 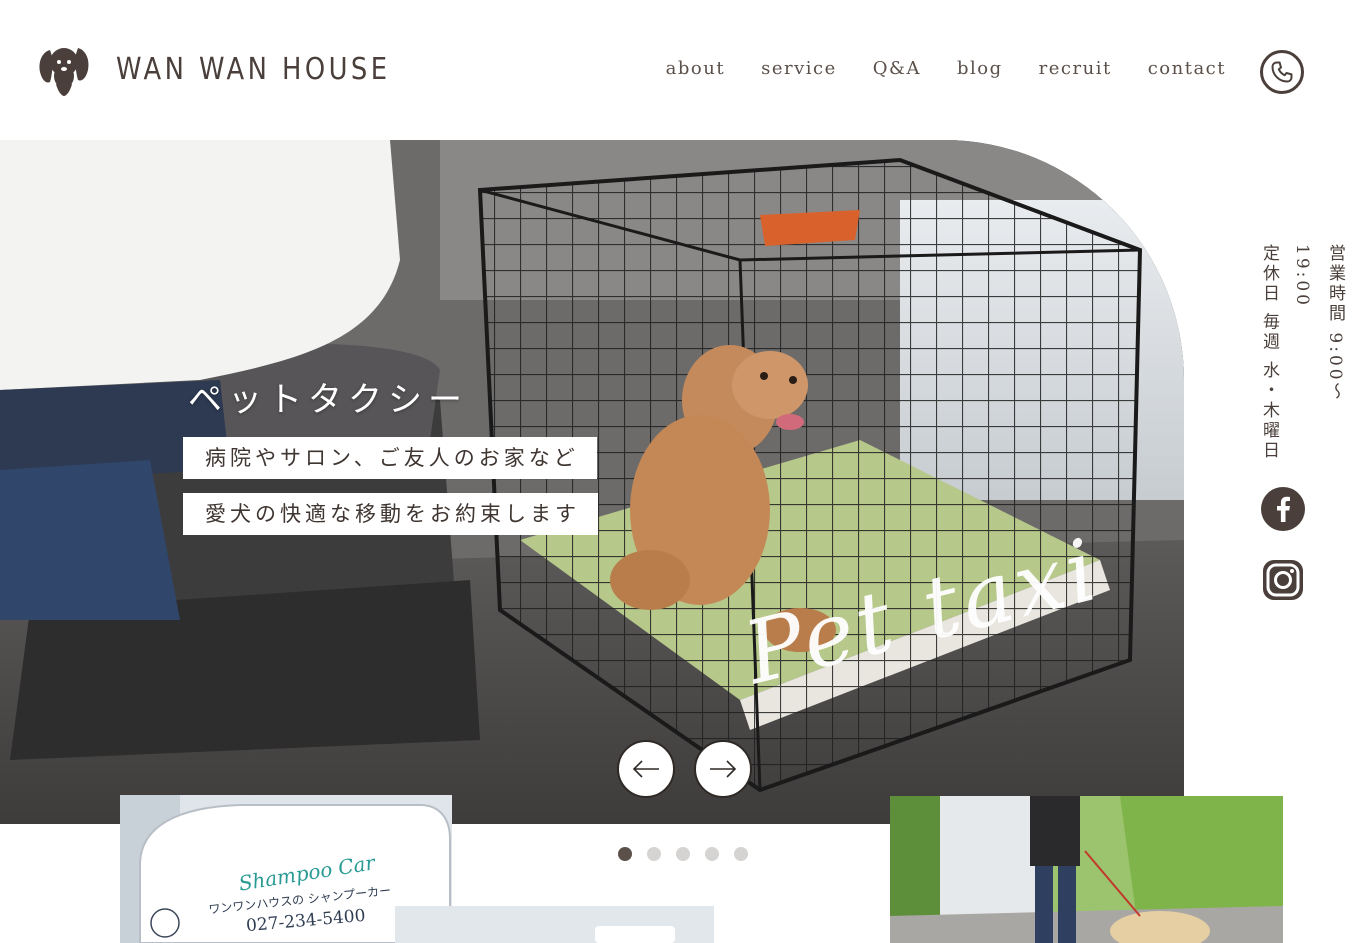 What do you see at coordinates (980, 68) in the screenshot?
I see `nav-blog: blog` at bounding box center [980, 68].